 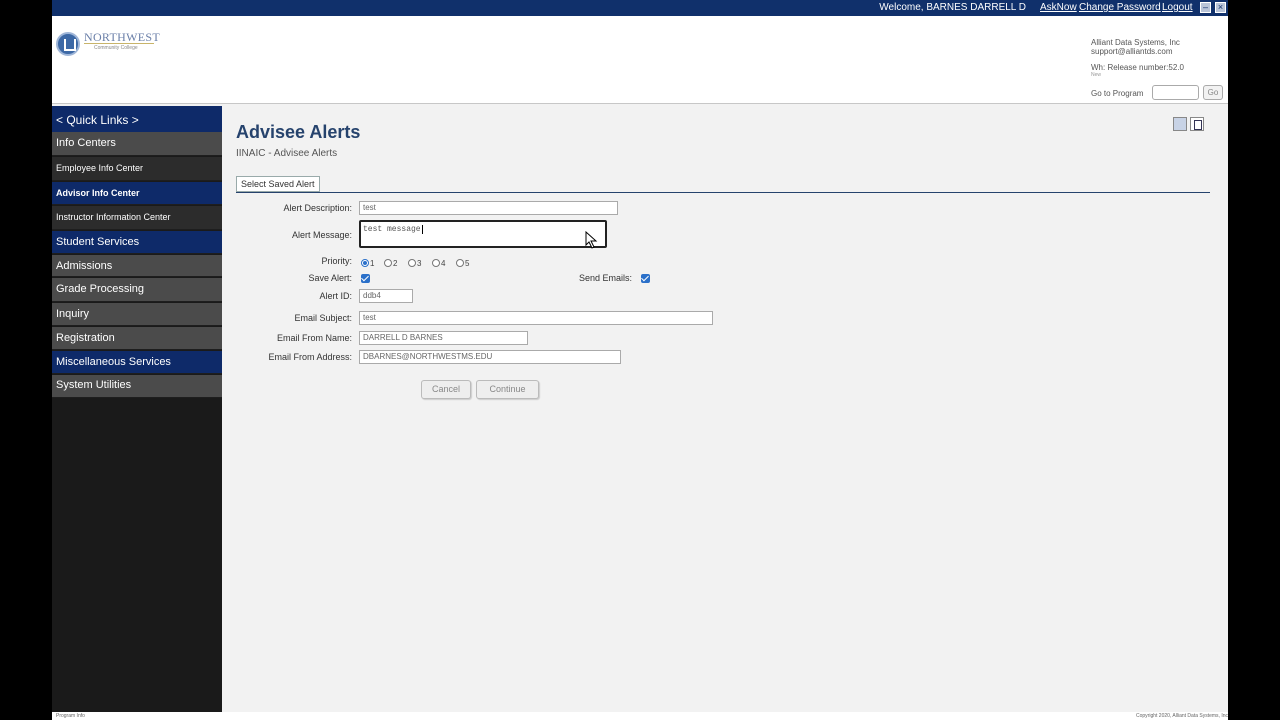 I want to click on sidebar-item-employee-info-center: Employee Info Center, so click(x=137, y=169).